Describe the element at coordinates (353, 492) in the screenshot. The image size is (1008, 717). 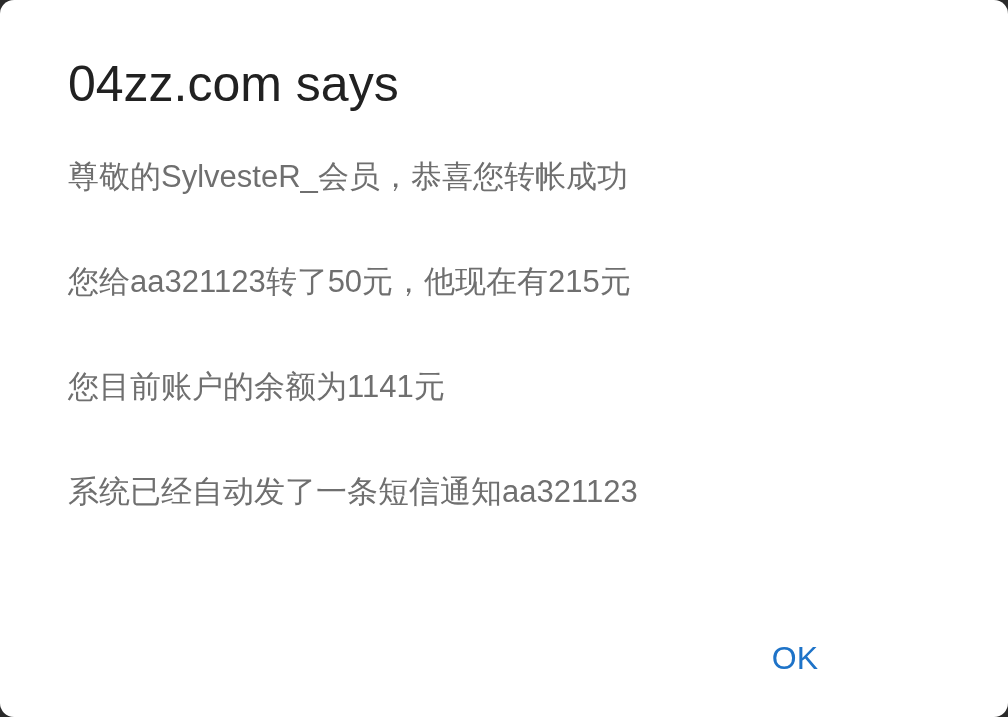
I see `message-text: 系统已经自动发了一条短信通知aa321123` at that location.